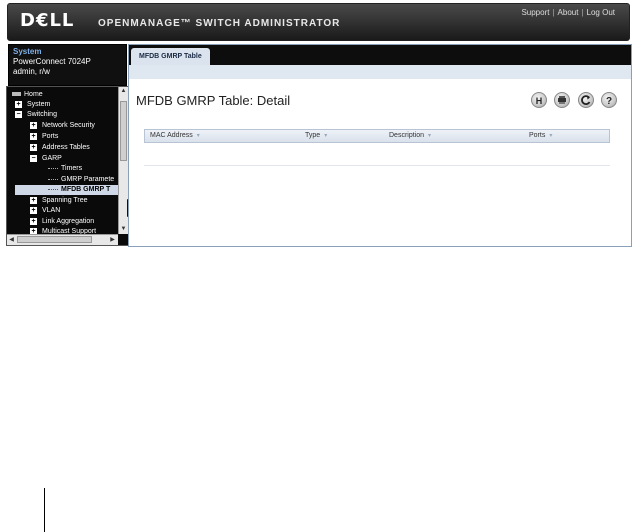 Image resolution: width=641 pixels, height=532 pixels. I want to click on top-links: Support | About | Log Out, so click(568, 12).